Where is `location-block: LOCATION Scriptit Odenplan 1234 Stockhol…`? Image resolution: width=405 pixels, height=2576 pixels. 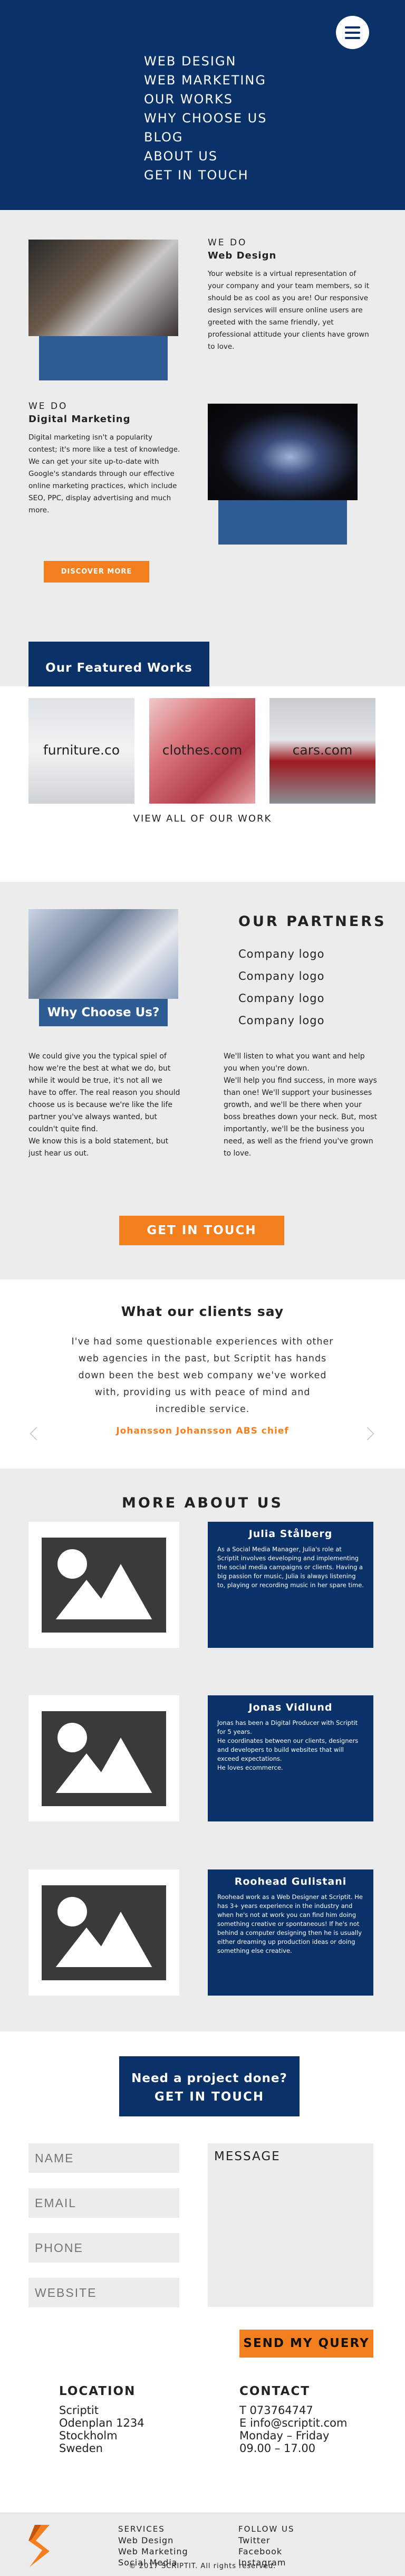 location-block: LOCATION Scriptit Odenplan 1234 Stockhol… is located at coordinates (101, 2420).